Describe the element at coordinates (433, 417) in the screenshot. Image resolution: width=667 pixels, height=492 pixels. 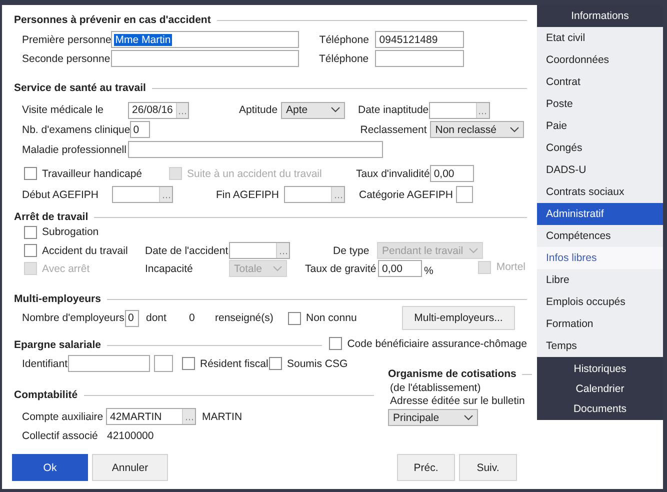
I see `dropdown: Principale` at that location.